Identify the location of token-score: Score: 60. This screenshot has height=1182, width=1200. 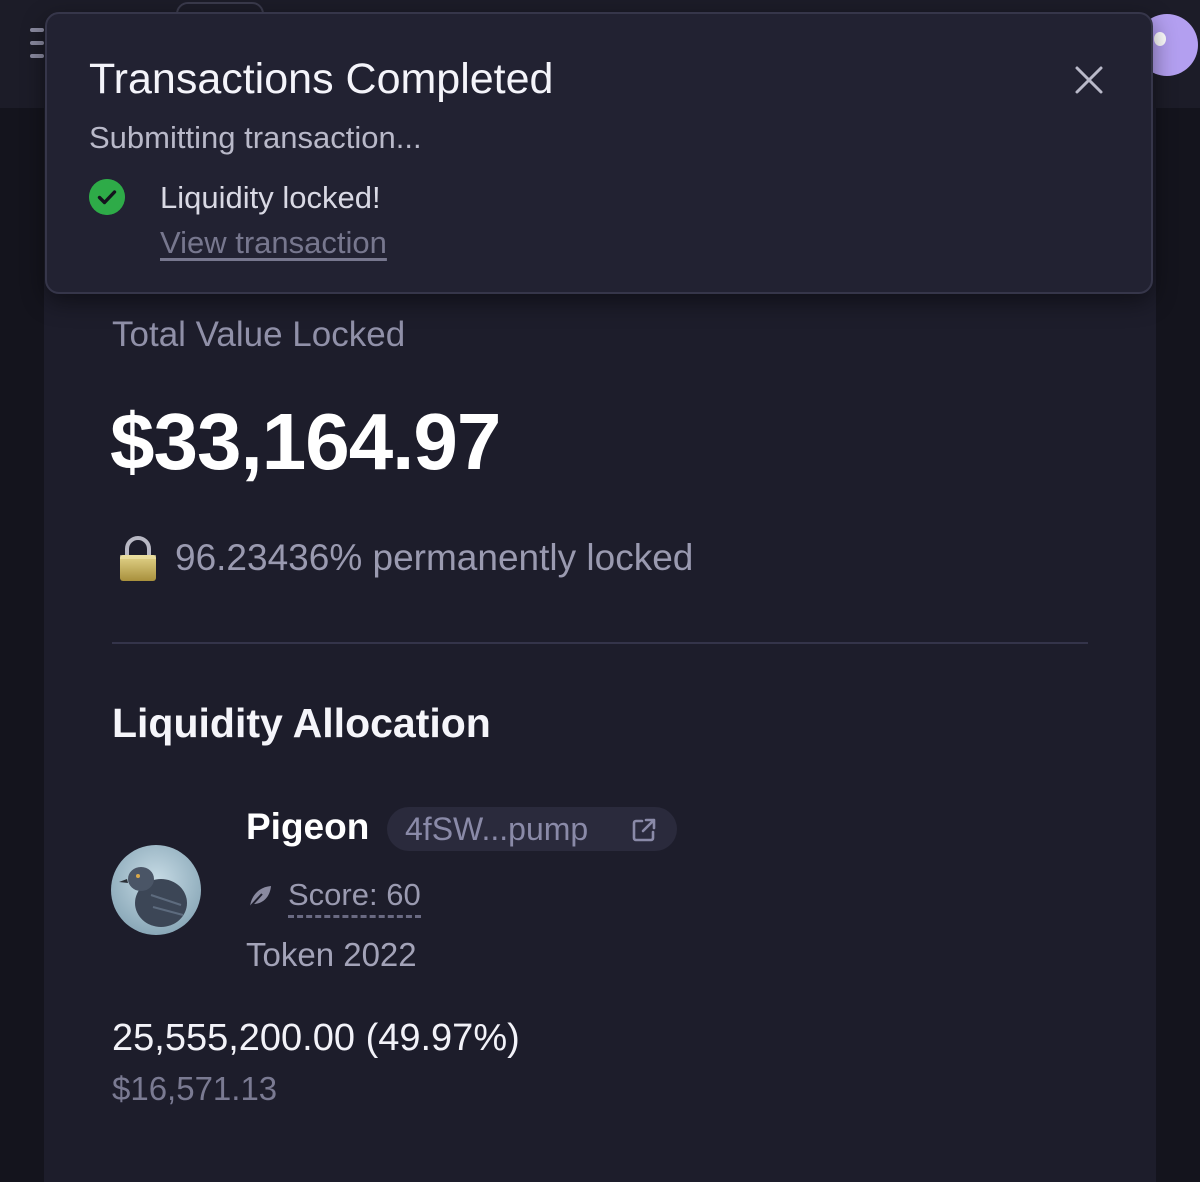
(354, 897).